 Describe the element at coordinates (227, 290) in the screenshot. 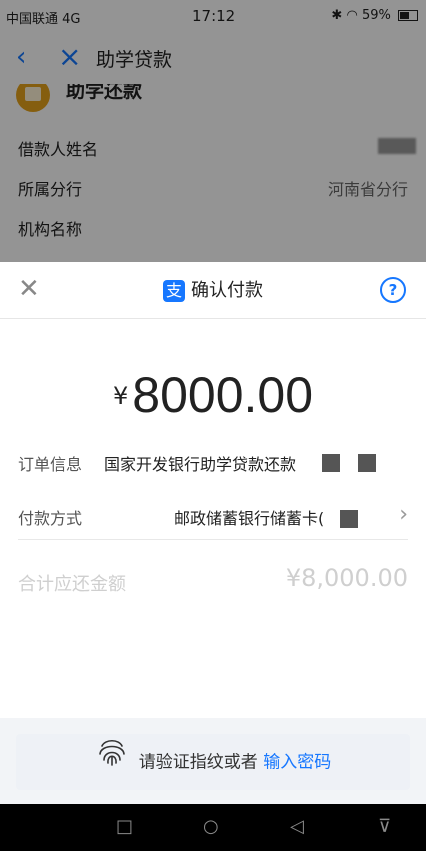

I see `sheet-title-text: 确认付款` at that location.